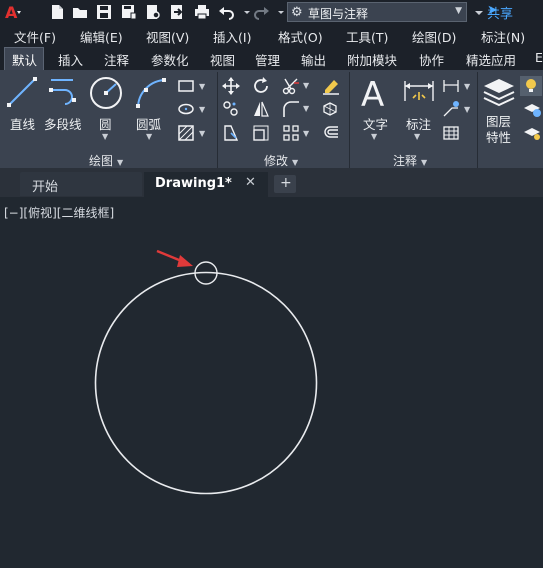 The image size is (543, 568). What do you see at coordinates (498, 130) in the screenshot?
I see `layer-properties-label: 图层 特性` at bounding box center [498, 130].